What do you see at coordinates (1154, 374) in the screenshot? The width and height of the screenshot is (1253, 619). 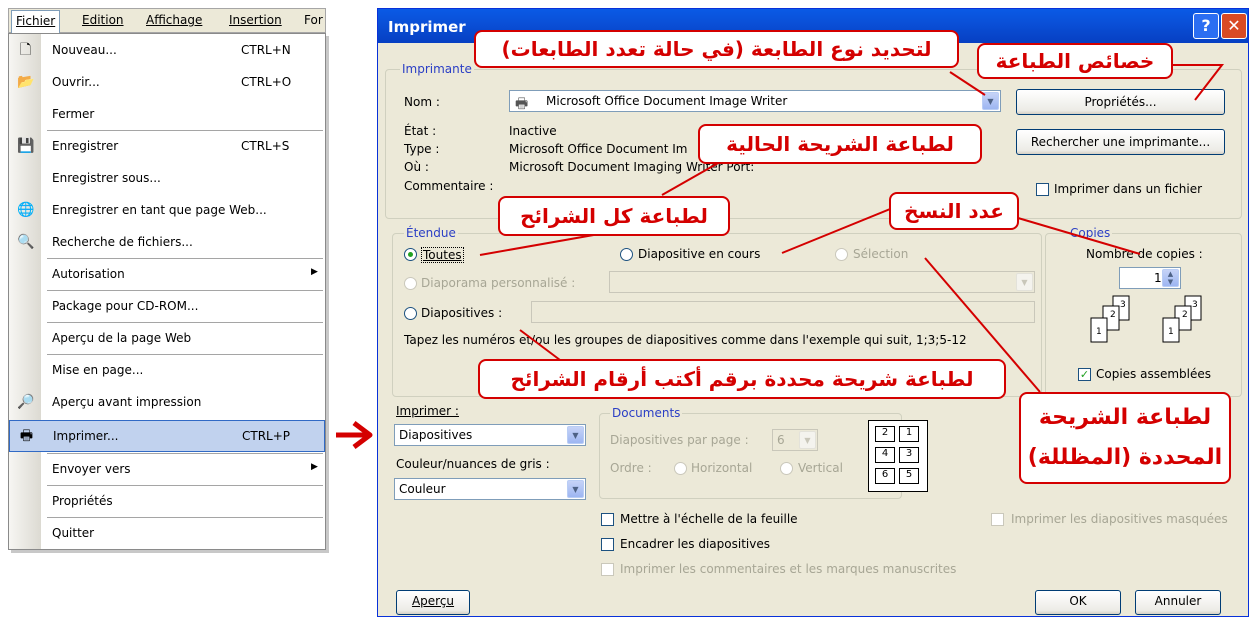 I see `collate-label: Copies assemblées` at bounding box center [1154, 374].